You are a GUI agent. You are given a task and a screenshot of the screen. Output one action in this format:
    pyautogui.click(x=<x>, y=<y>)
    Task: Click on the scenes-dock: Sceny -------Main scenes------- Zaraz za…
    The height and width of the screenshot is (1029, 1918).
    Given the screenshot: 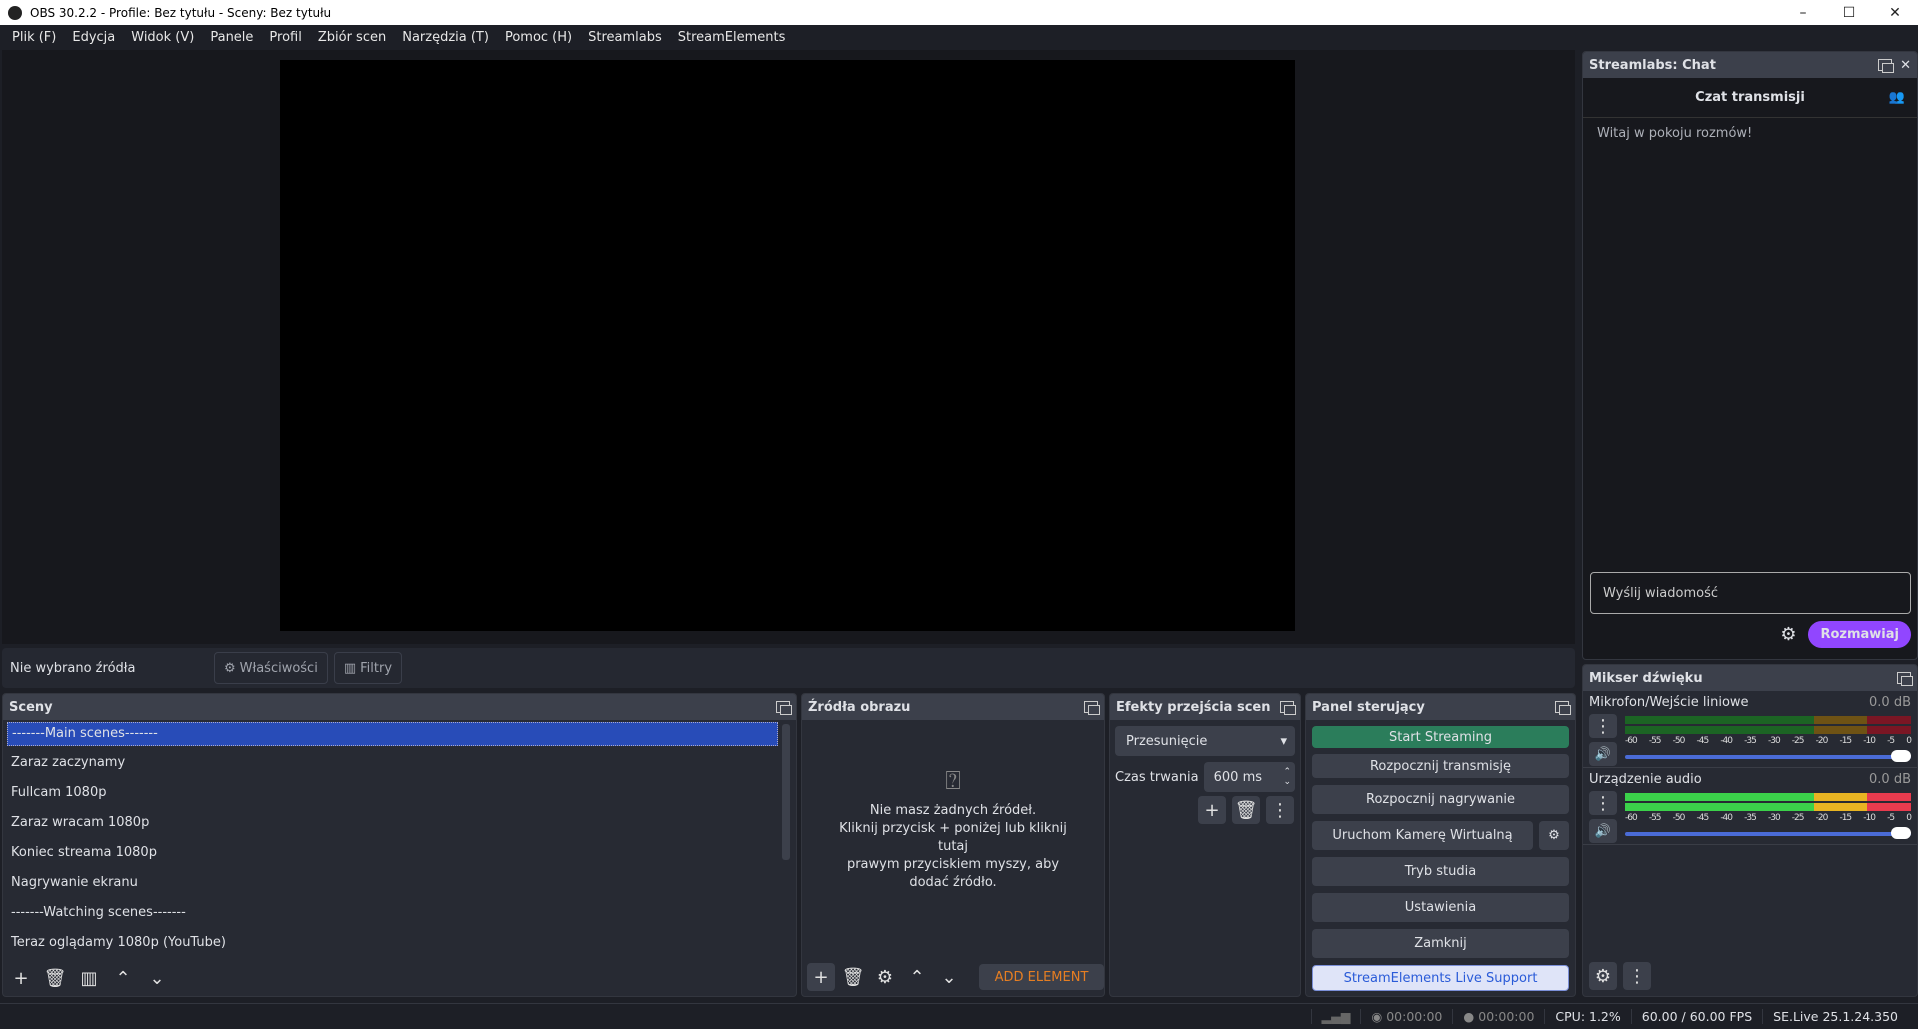 What is the action you would take?
    pyautogui.click(x=399, y=845)
    